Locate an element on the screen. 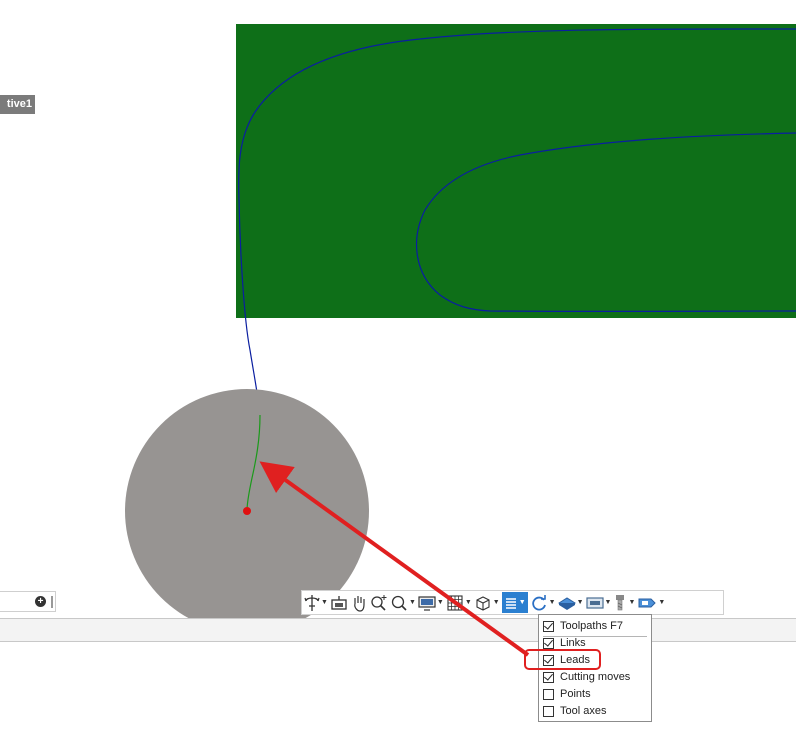 Image resolution: width=796 pixels, height=732 pixels. look-at-icon is located at coordinates (339, 602).